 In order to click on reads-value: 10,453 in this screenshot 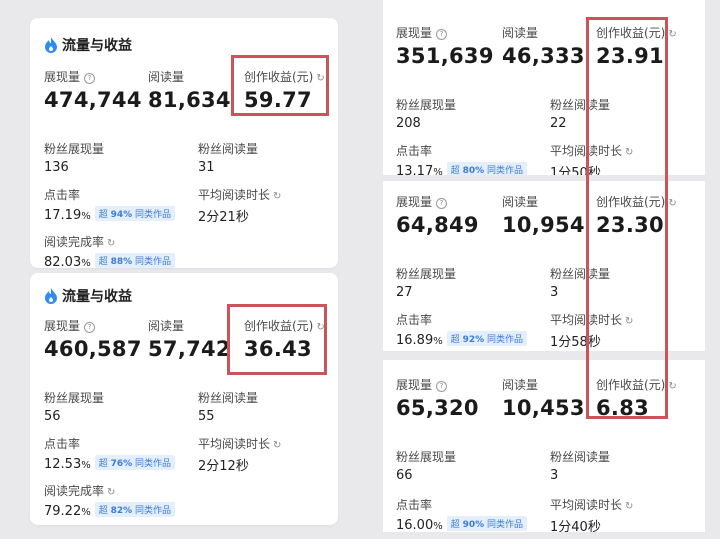, I will do `click(543, 408)`.